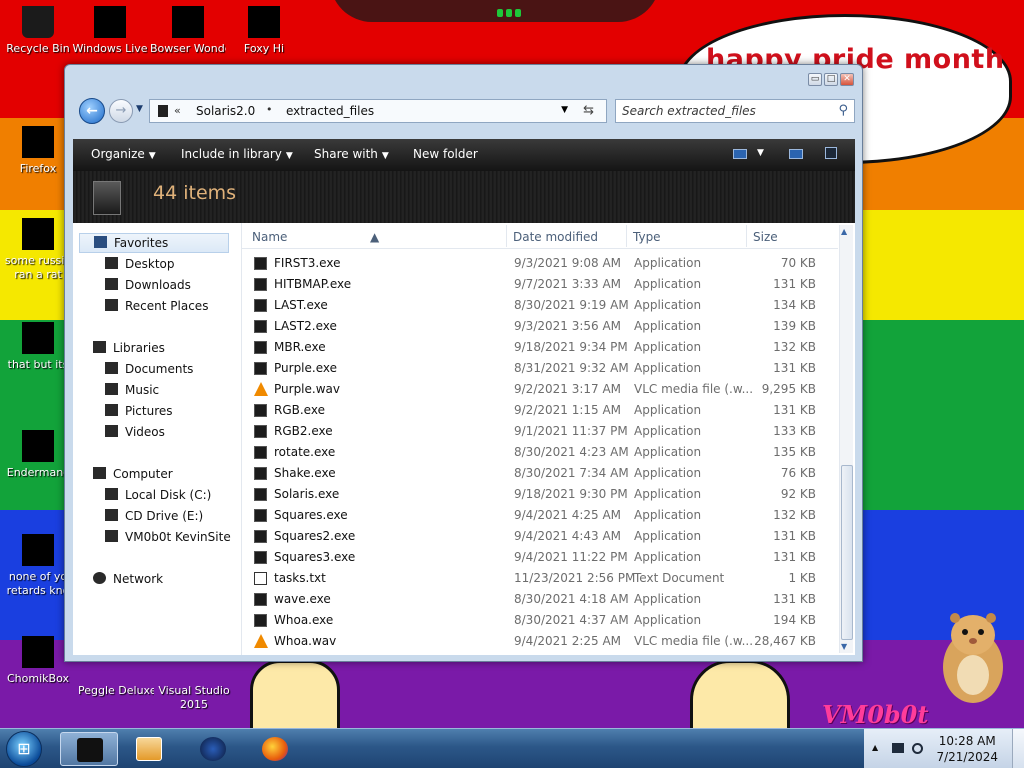 This screenshot has width=1024, height=768. I want to click on taskbar-firefox, so click(275, 749).